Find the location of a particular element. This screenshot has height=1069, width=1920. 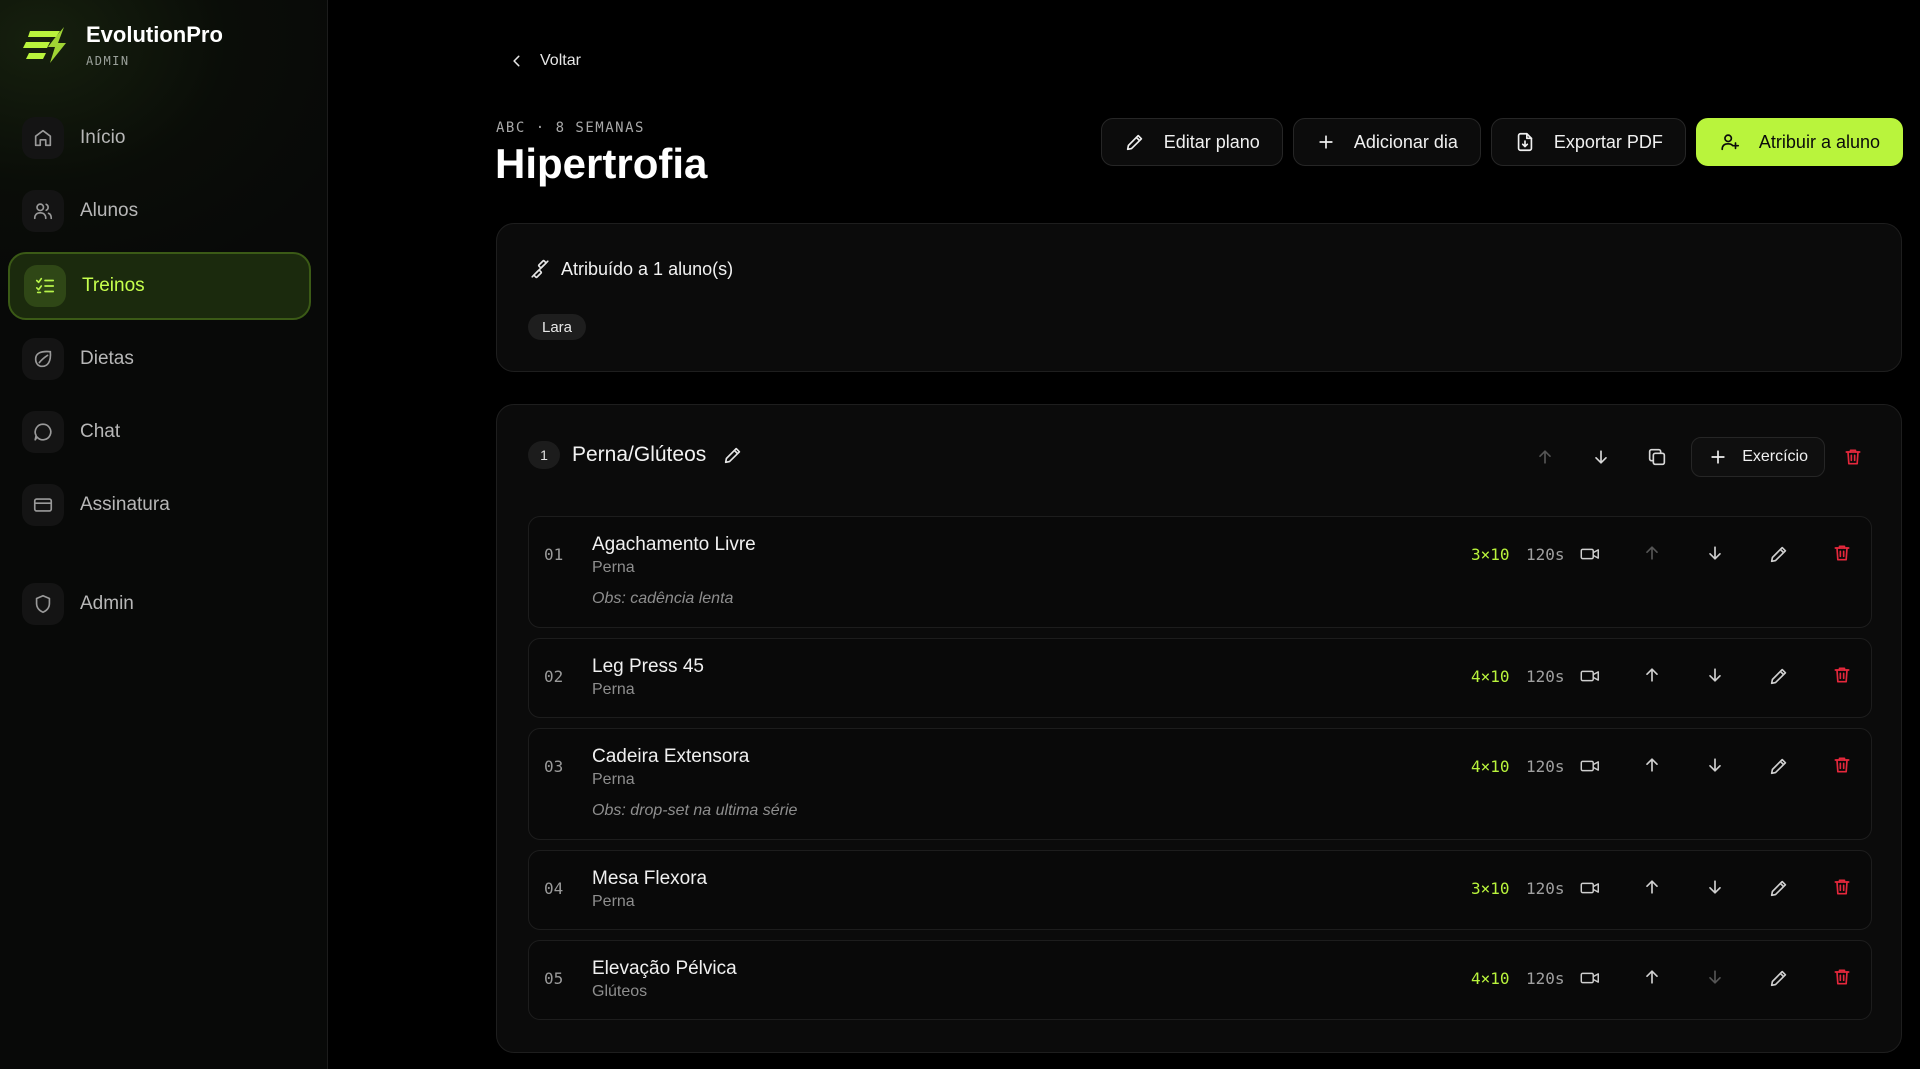

add-day-button: Adicionar dia is located at coordinates (1386, 142).